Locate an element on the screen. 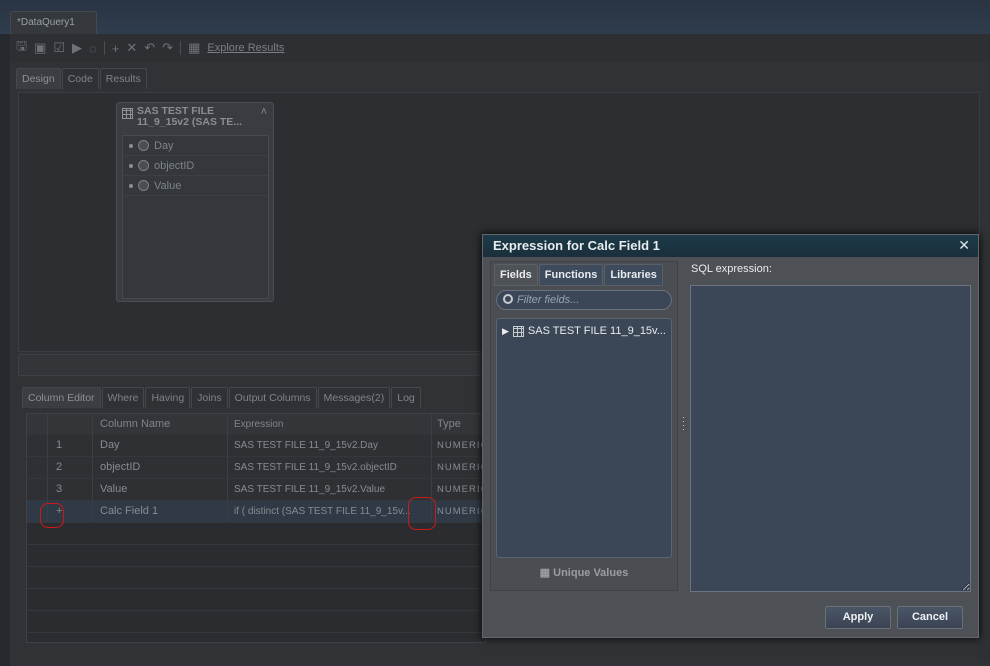  dialog-title: Expression for Calc Field 1 is located at coordinates (730, 246).